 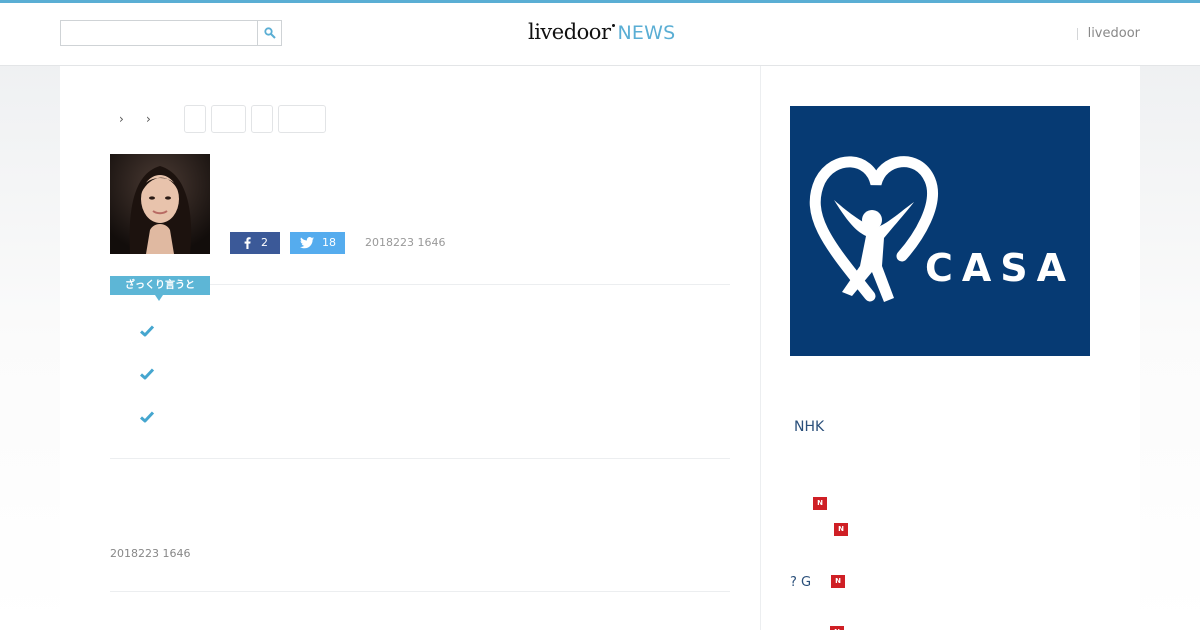 What do you see at coordinates (317, 243) in the screenshot?
I see `twitter-share-button: 18` at bounding box center [317, 243].